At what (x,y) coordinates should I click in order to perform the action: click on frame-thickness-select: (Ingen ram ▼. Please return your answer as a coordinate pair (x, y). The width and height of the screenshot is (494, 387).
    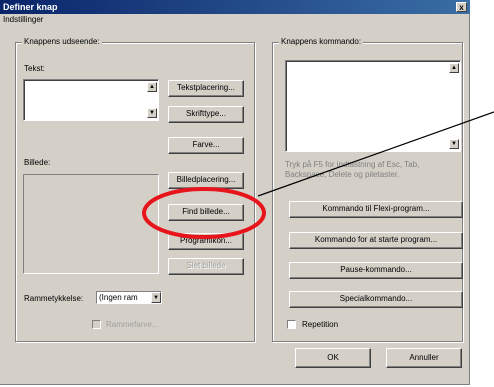
    Looking at the image, I should click on (129, 297).